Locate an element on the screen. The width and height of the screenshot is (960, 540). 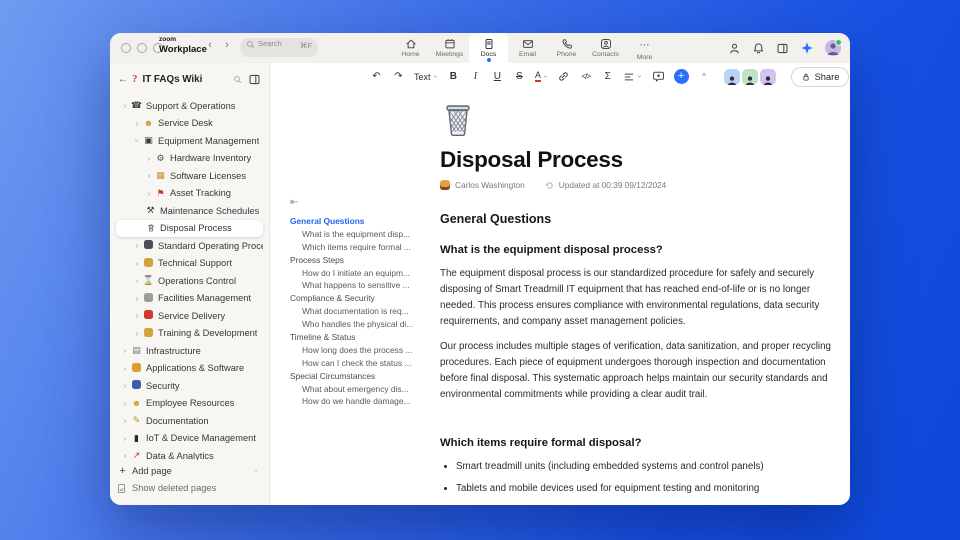
tab-more: ⋯ More is located at coordinates (644, 48).